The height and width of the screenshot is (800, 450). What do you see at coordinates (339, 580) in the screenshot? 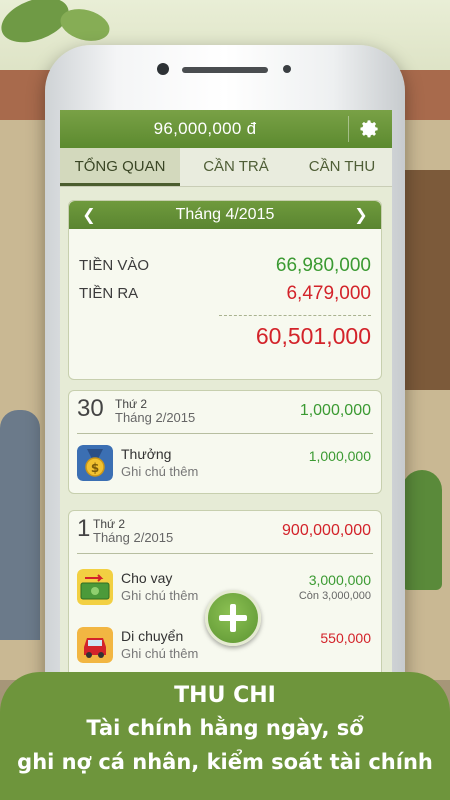
I see `transaction-amount: 3,000,000` at bounding box center [339, 580].